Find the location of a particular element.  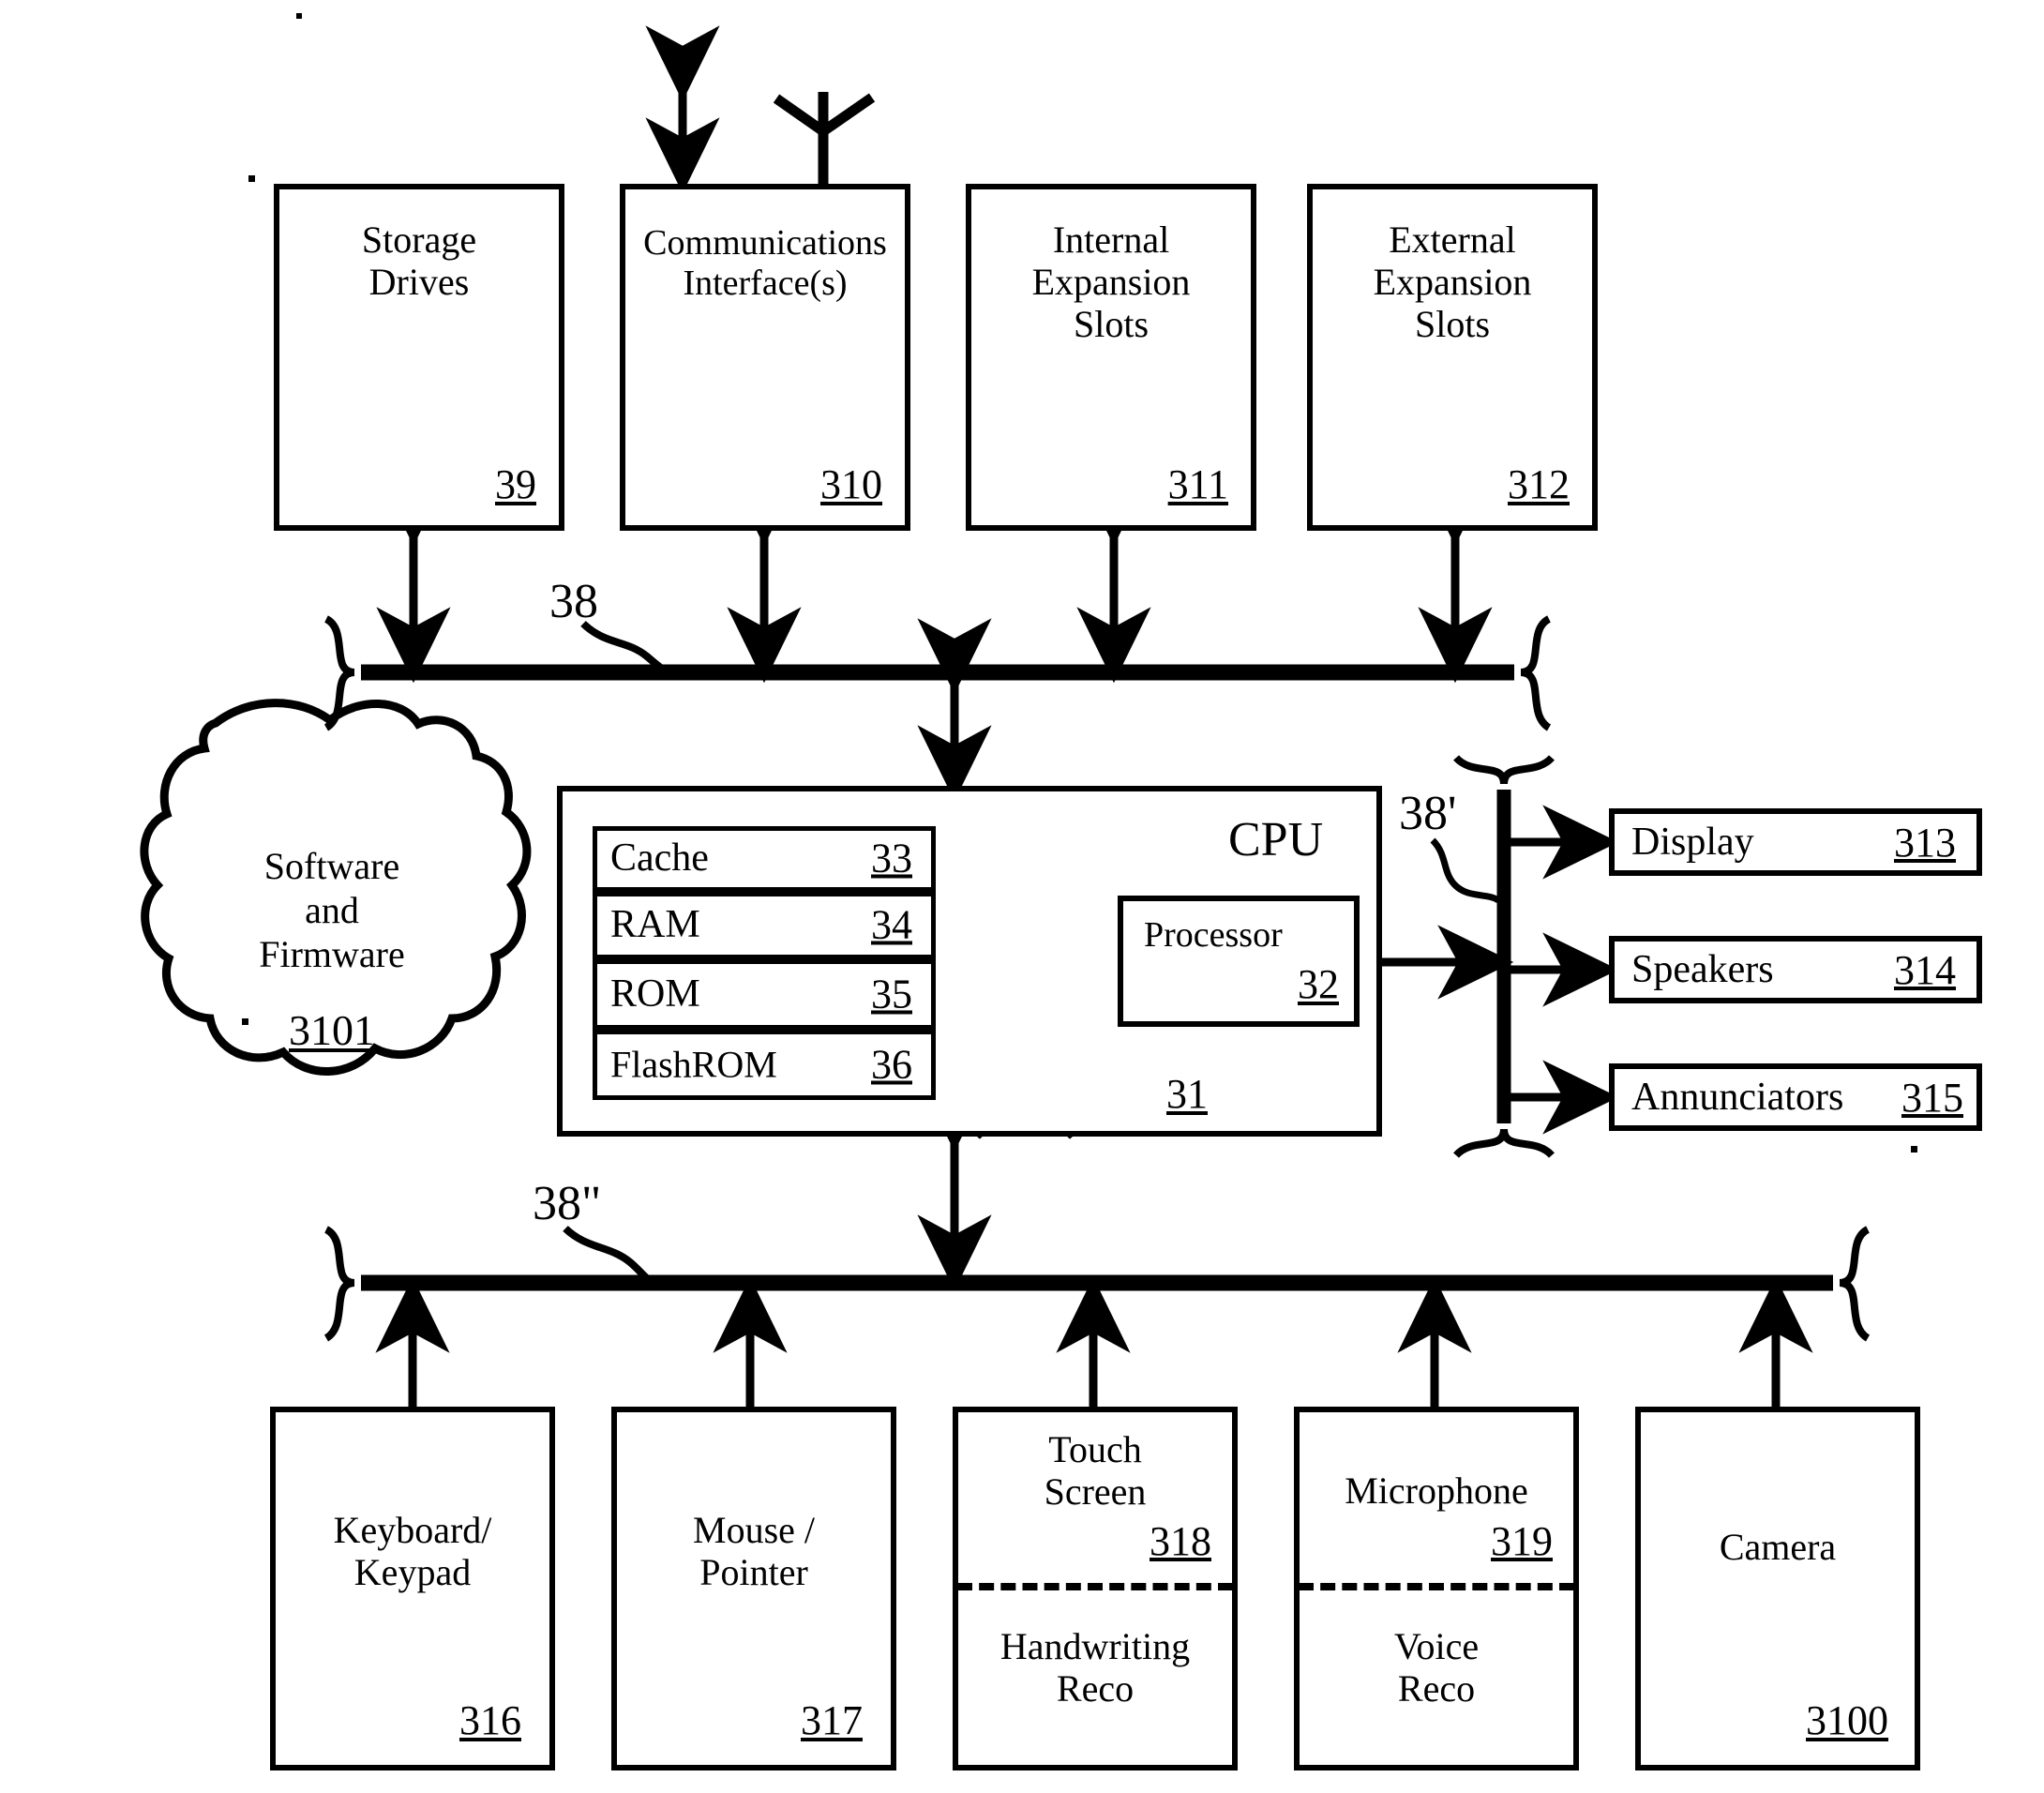

memory-row-cache-ref: 33 is located at coordinates (891, 858).